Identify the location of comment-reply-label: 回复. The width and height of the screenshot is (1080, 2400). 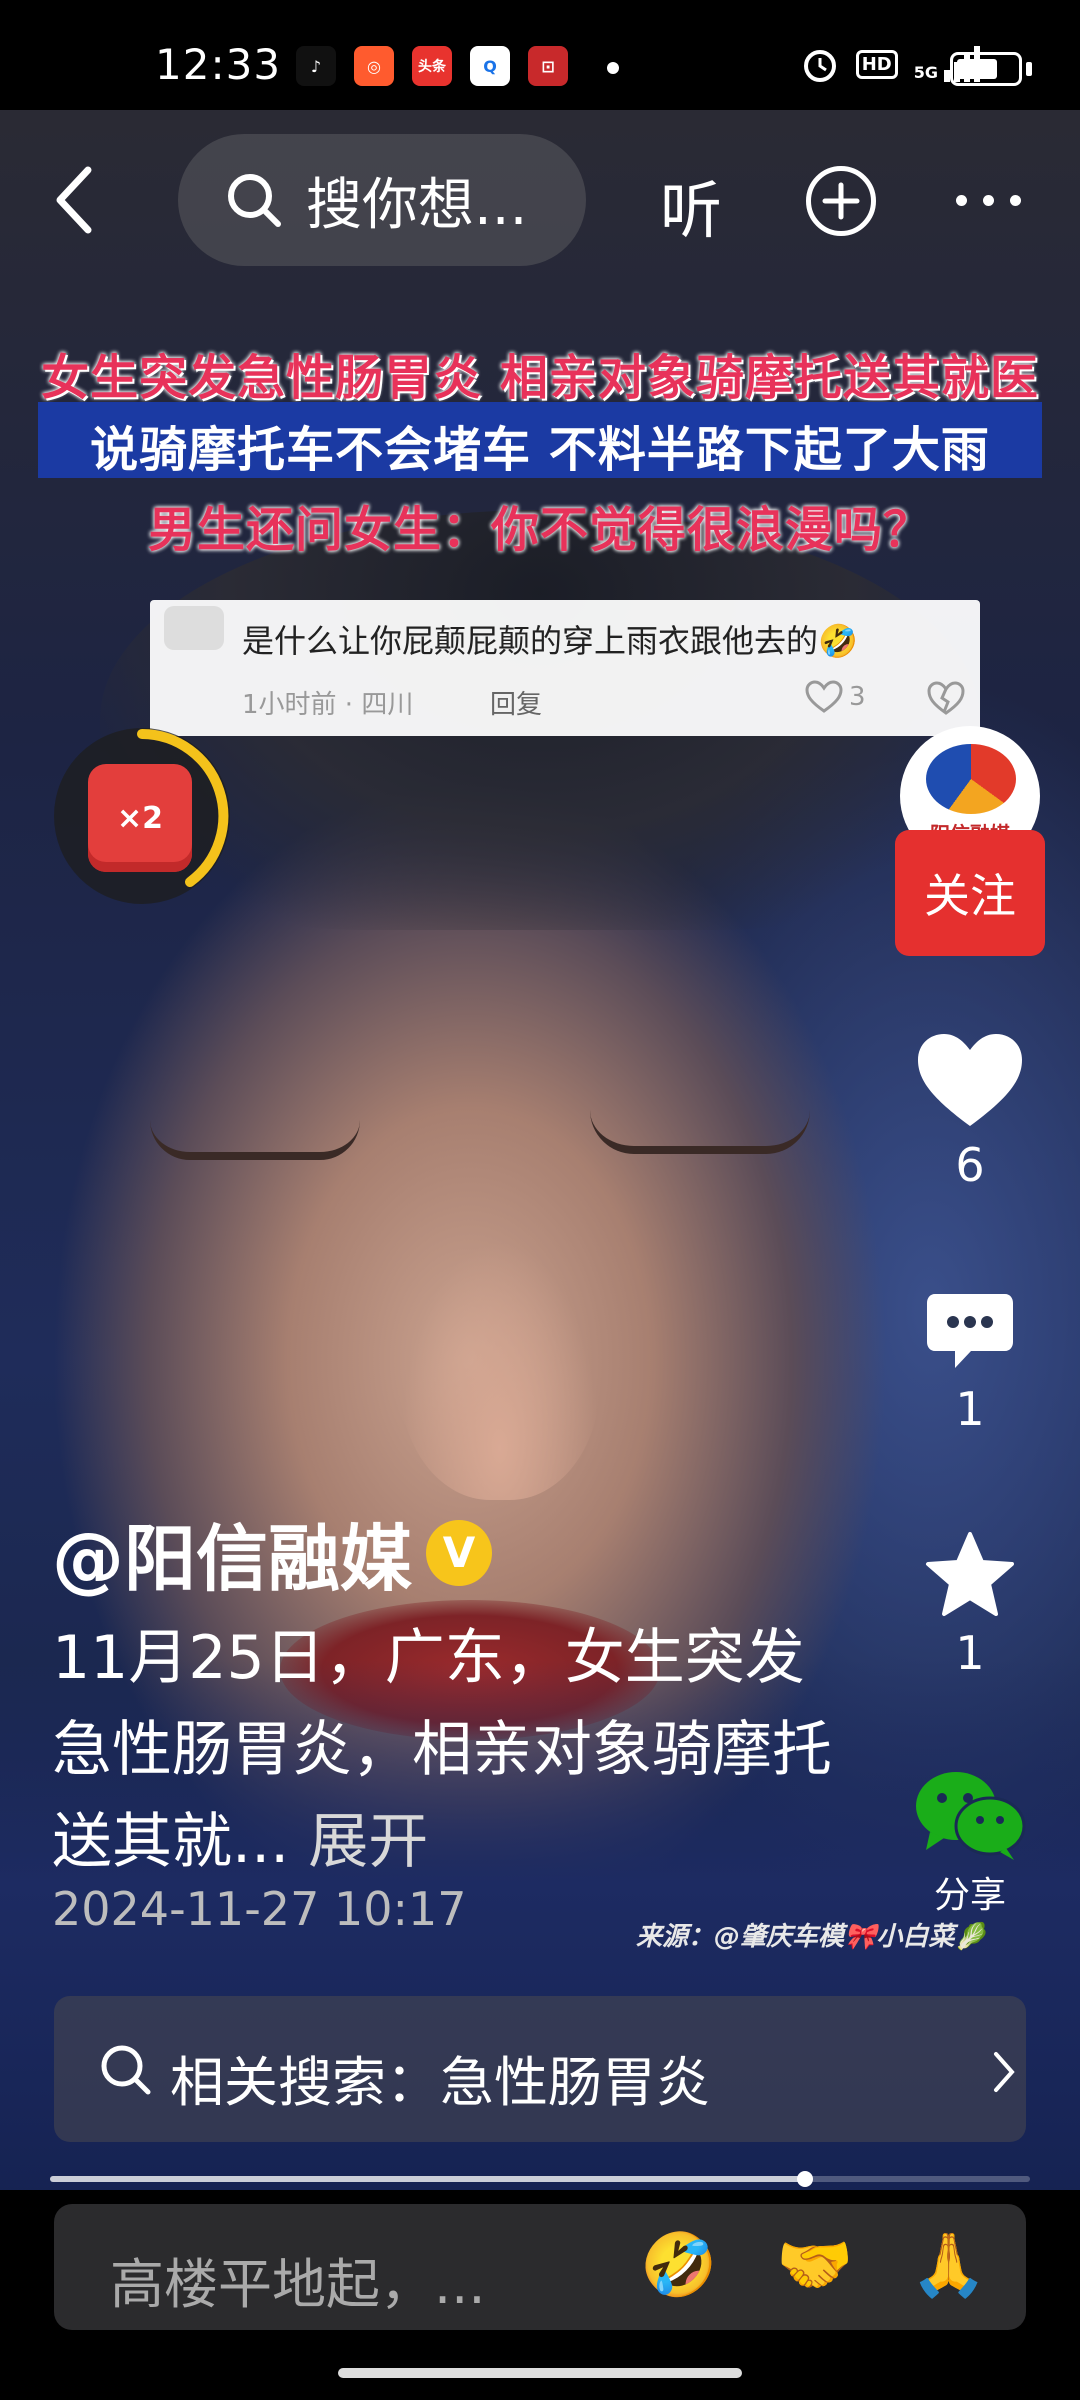
(516, 705).